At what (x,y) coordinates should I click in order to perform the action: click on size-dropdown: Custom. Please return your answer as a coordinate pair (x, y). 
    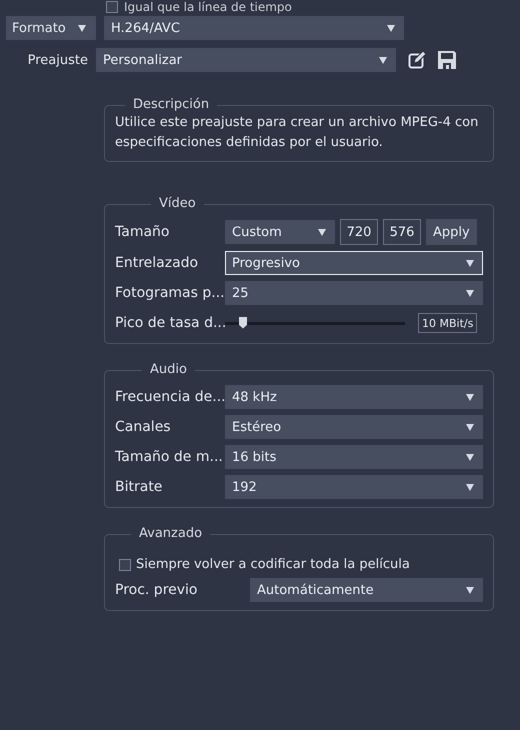
    Looking at the image, I should click on (280, 232).